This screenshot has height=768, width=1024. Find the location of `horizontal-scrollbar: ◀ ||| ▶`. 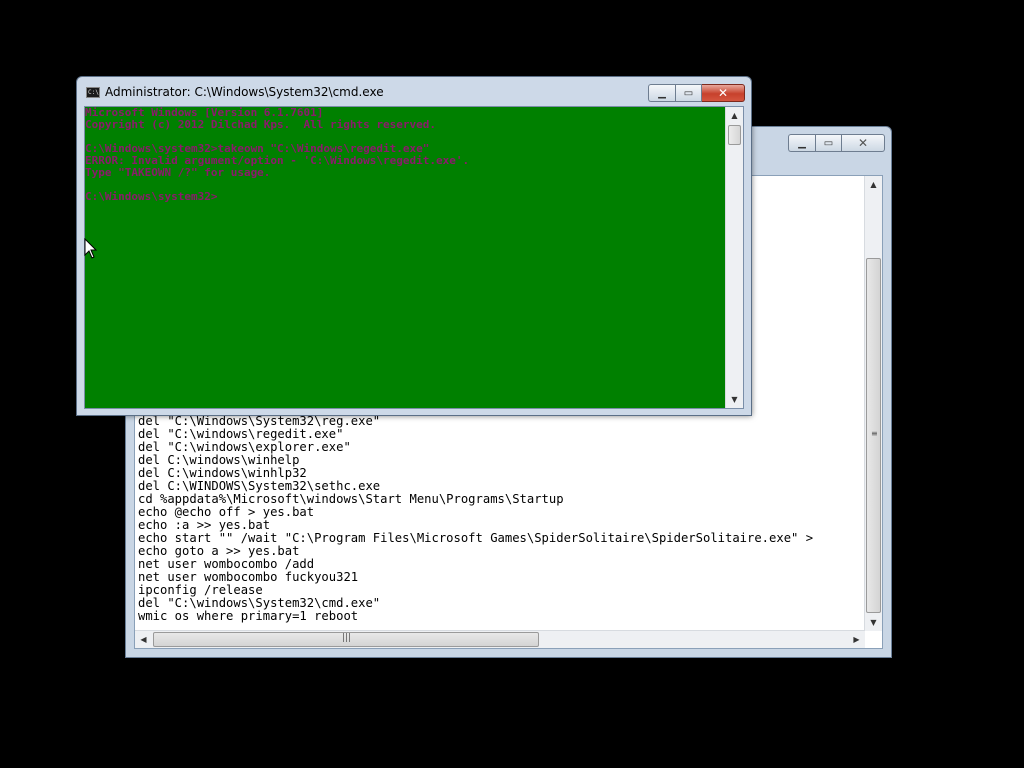

horizontal-scrollbar: ◀ ||| ▶ is located at coordinates (500, 639).